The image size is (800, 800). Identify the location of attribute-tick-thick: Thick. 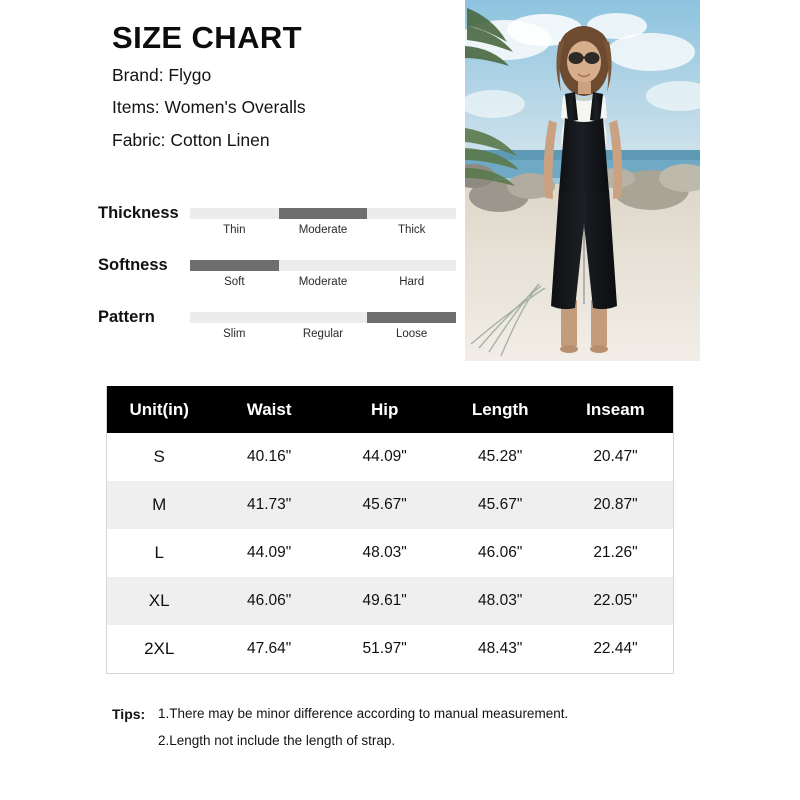
(411, 230).